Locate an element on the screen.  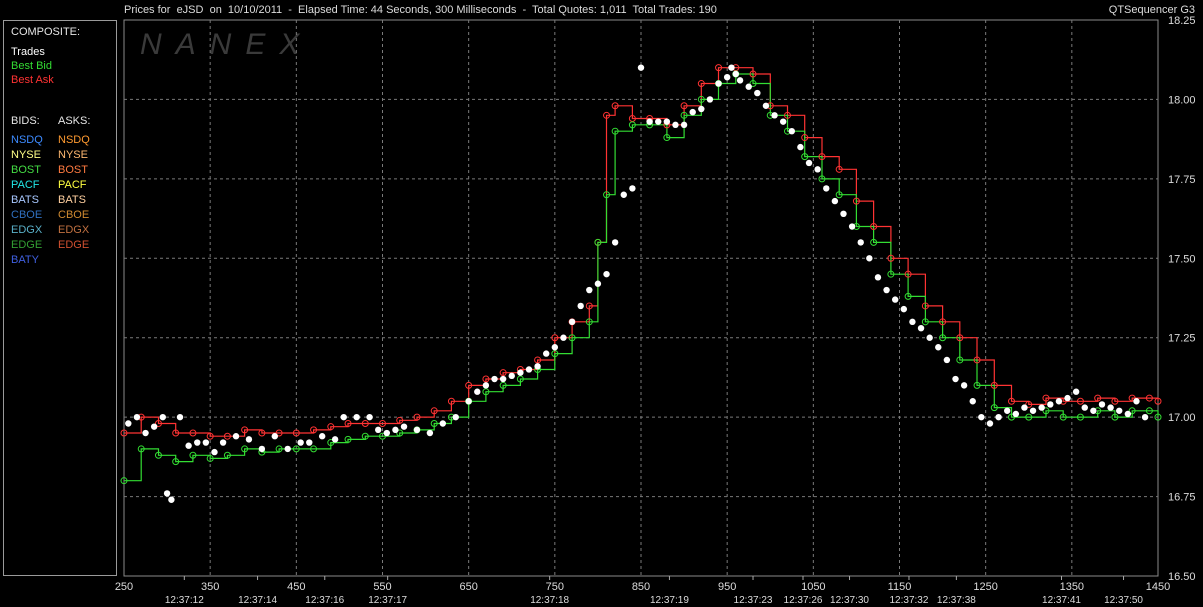
x-tick-label: 1250 is located at coordinates (985, 587).